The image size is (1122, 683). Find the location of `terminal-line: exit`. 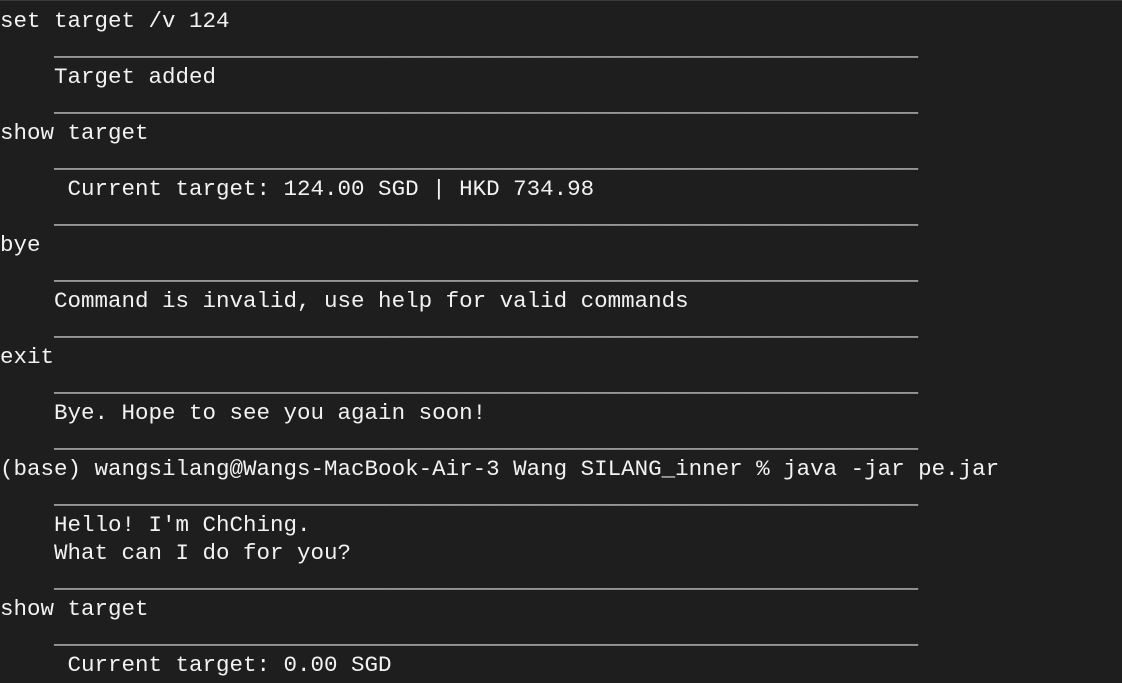

terminal-line: exit is located at coordinates (27, 357).